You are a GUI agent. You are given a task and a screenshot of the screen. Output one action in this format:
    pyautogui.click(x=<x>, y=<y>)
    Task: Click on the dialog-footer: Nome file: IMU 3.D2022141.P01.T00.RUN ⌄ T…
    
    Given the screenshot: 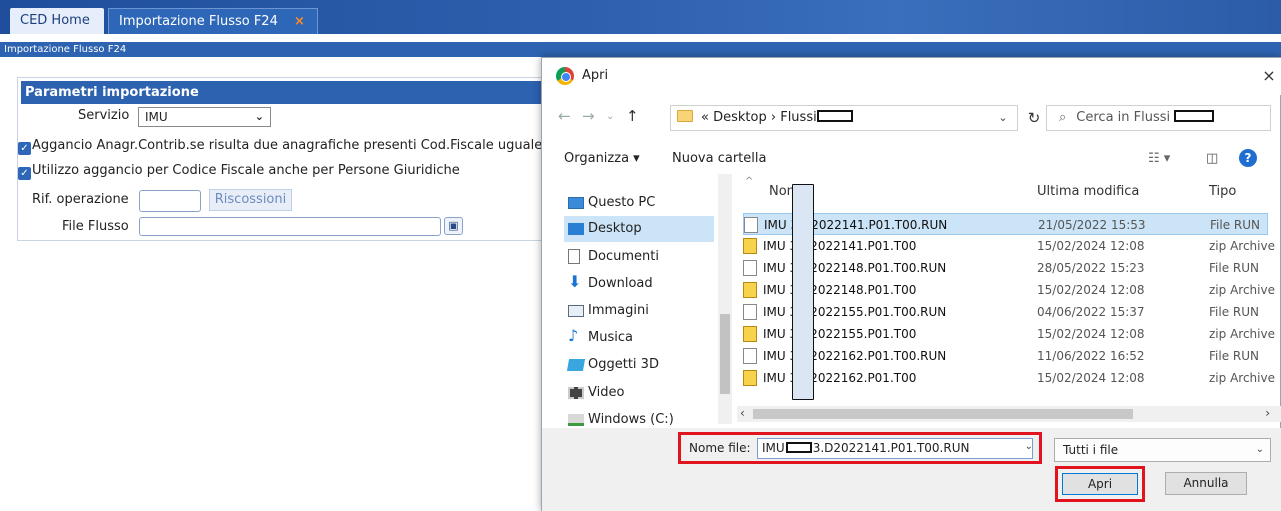 What is the action you would take?
    pyautogui.click(x=911, y=469)
    